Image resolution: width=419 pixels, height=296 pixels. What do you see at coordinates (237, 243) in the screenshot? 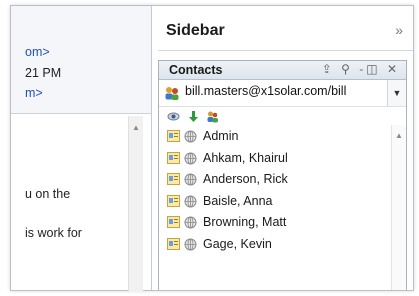
I see `contact-name: Gage, Kevin` at bounding box center [237, 243].